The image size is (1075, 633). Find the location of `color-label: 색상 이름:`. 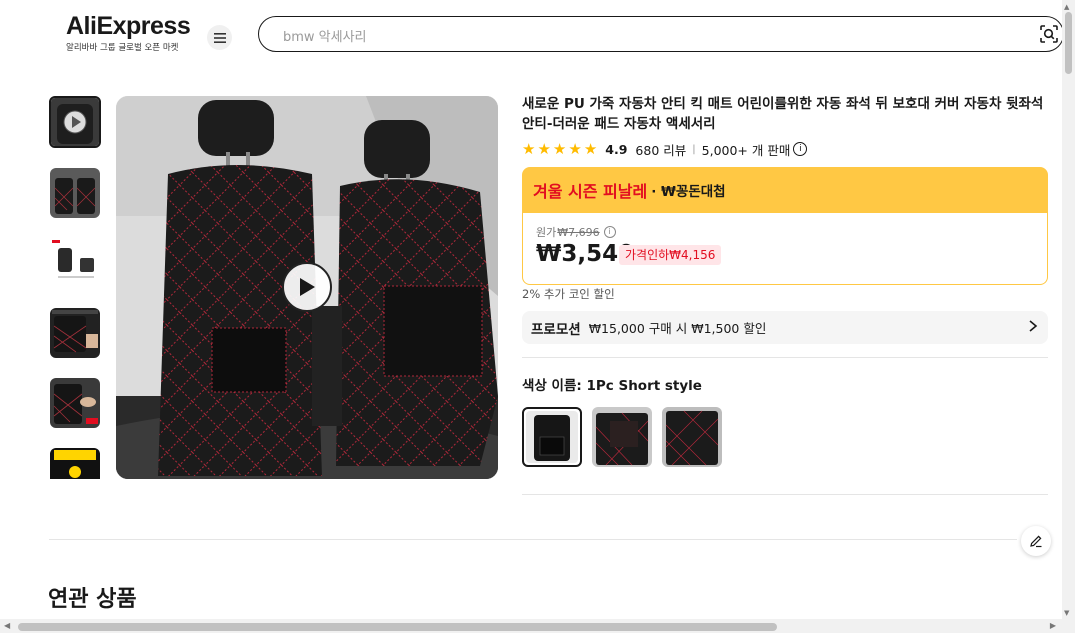

color-label: 색상 이름: is located at coordinates (554, 386).